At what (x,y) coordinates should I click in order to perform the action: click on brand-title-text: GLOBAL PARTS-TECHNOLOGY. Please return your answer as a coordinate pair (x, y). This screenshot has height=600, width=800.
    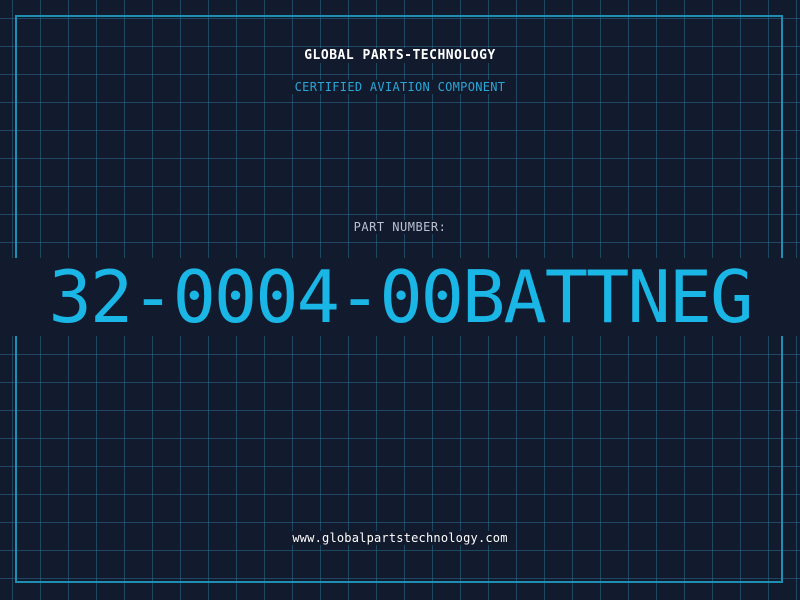
    Looking at the image, I should click on (400, 55).